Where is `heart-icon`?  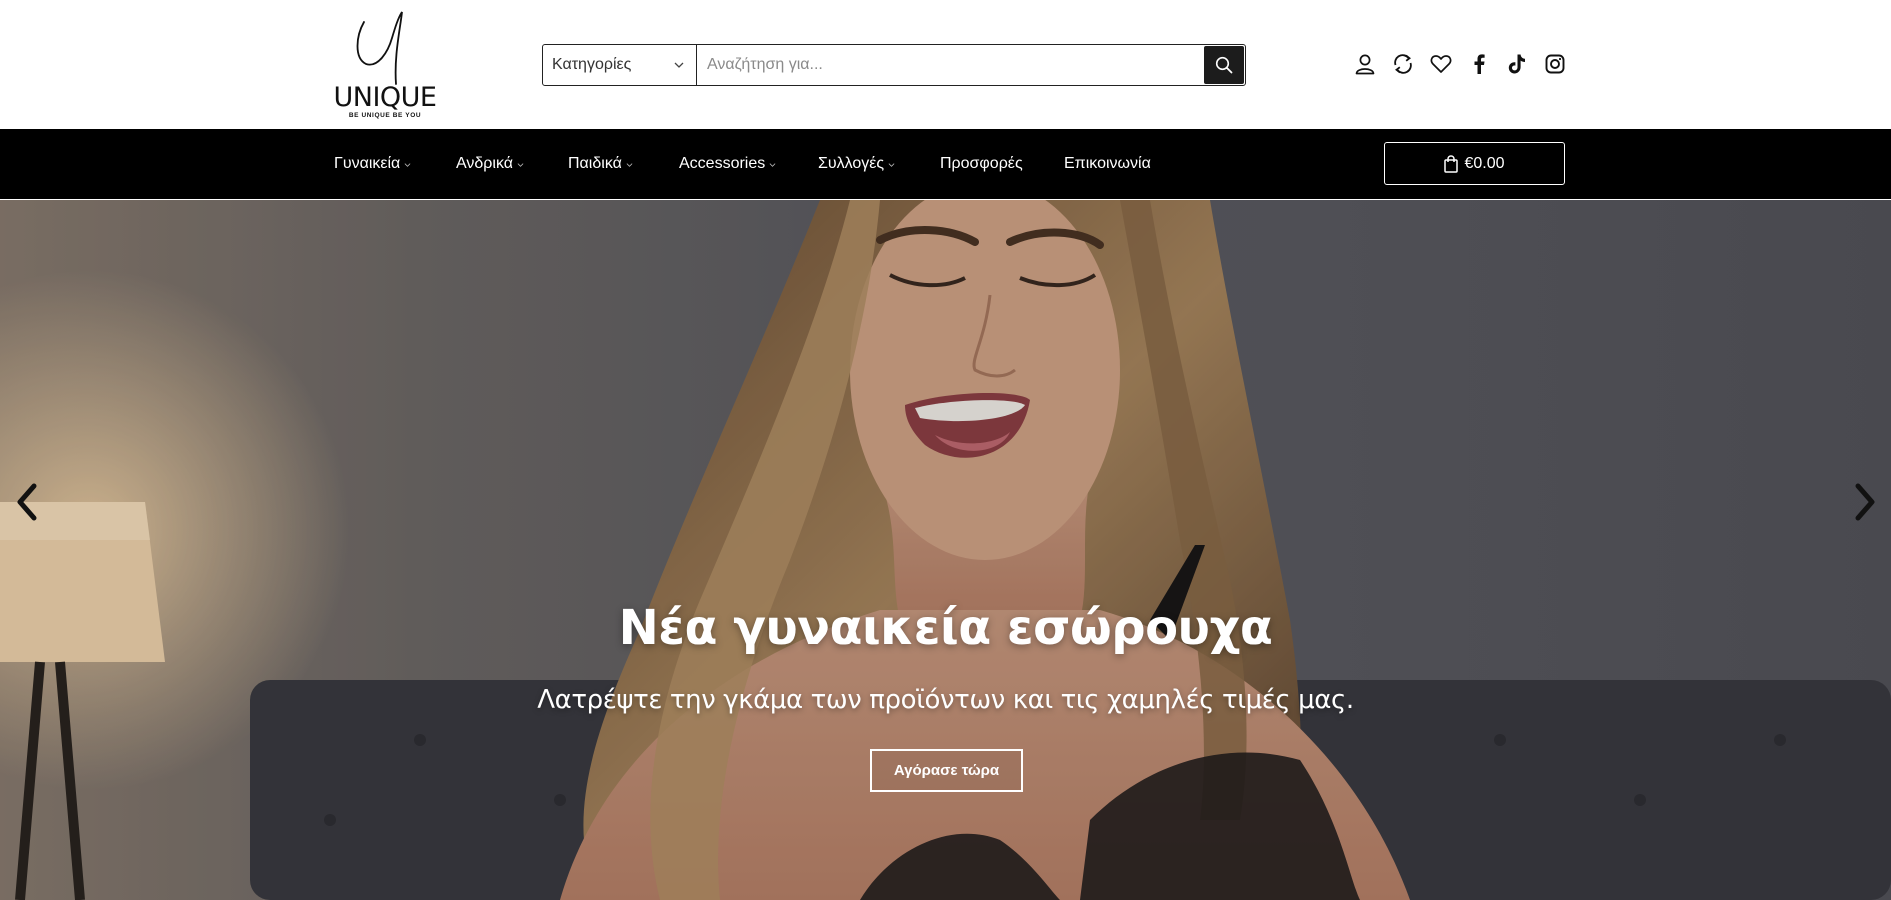 heart-icon is located at coordinates (1441, 64).